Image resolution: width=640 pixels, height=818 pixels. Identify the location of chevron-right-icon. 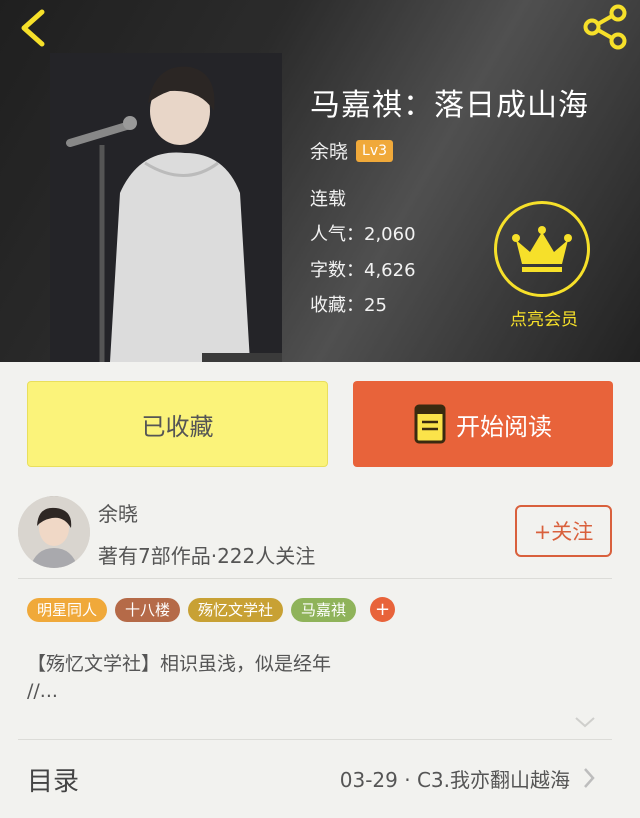
(589, 778).